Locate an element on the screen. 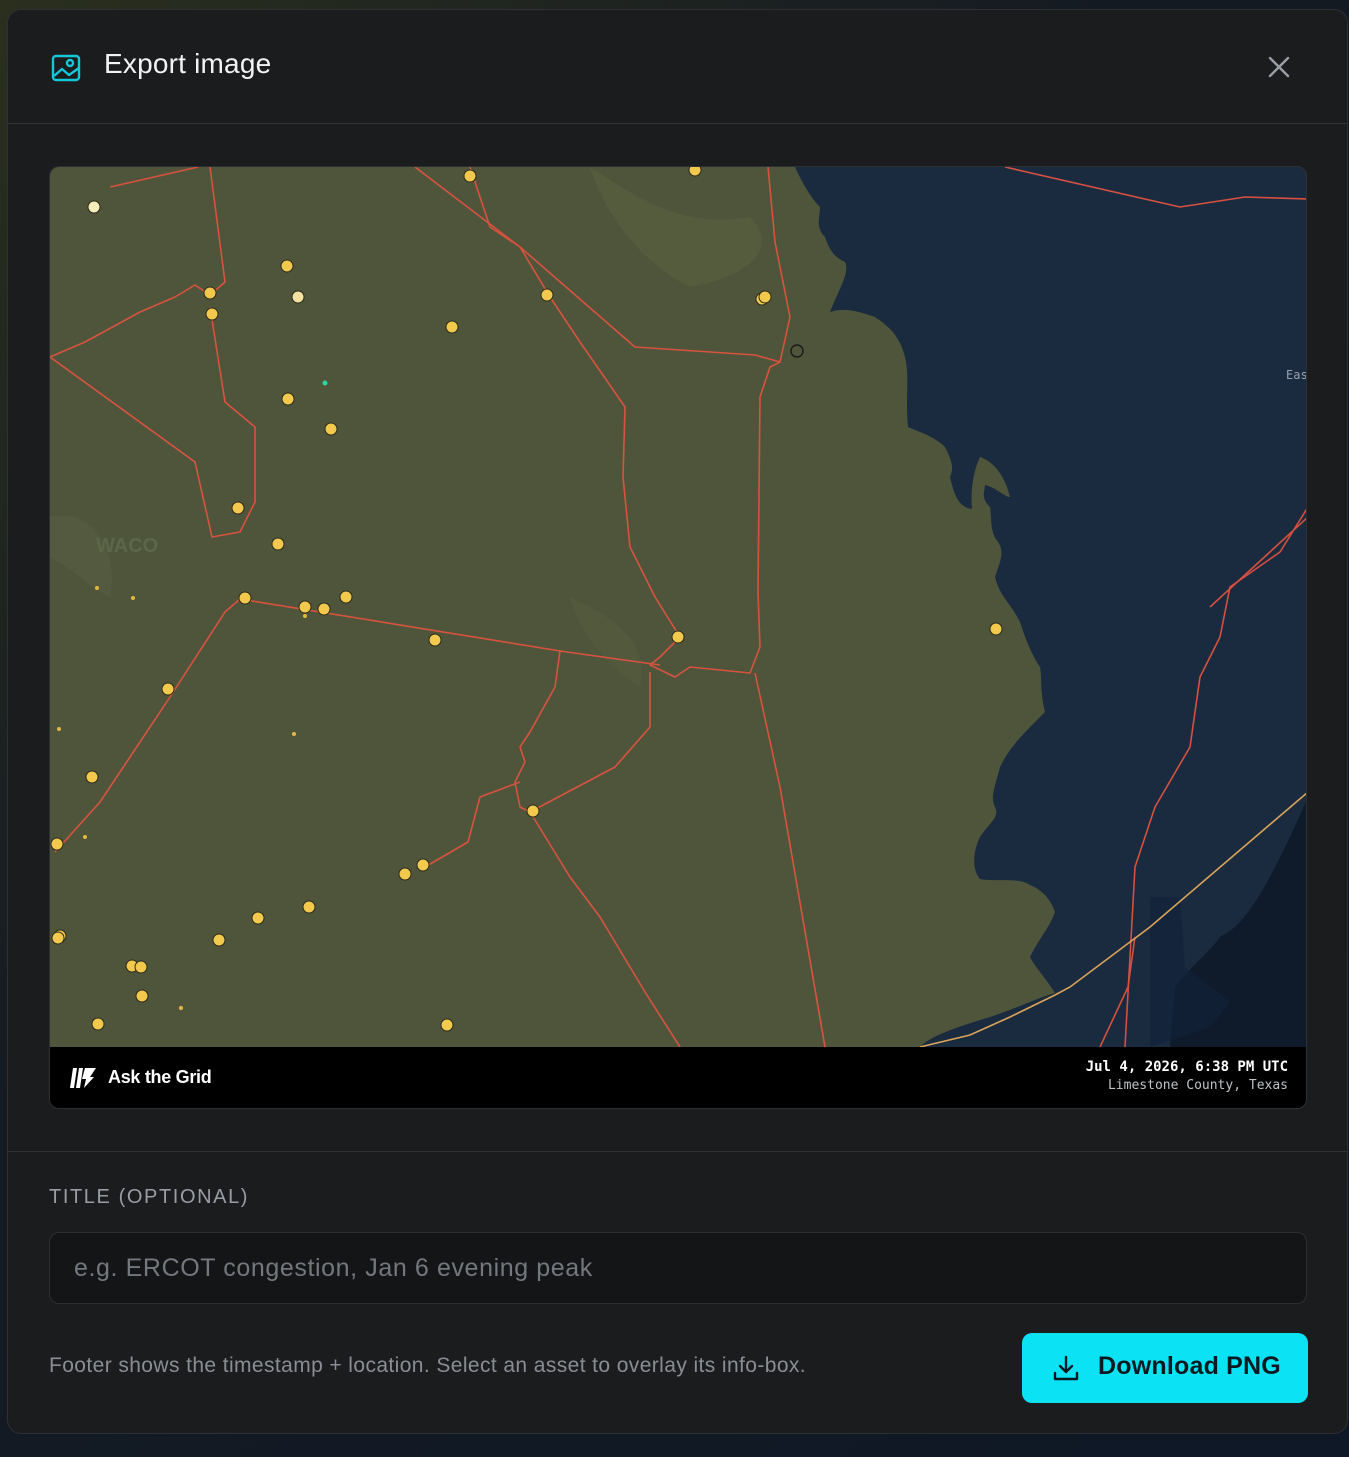  image-icon is located at coordinates (66, 68).